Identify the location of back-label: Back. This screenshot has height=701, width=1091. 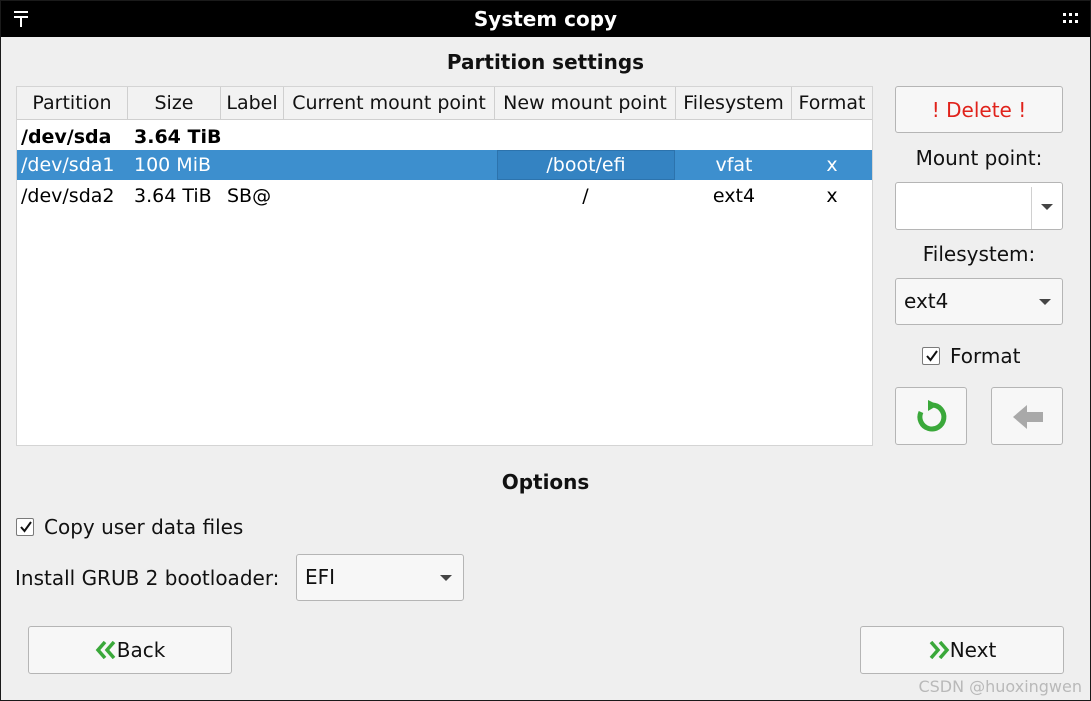
(141, 650).